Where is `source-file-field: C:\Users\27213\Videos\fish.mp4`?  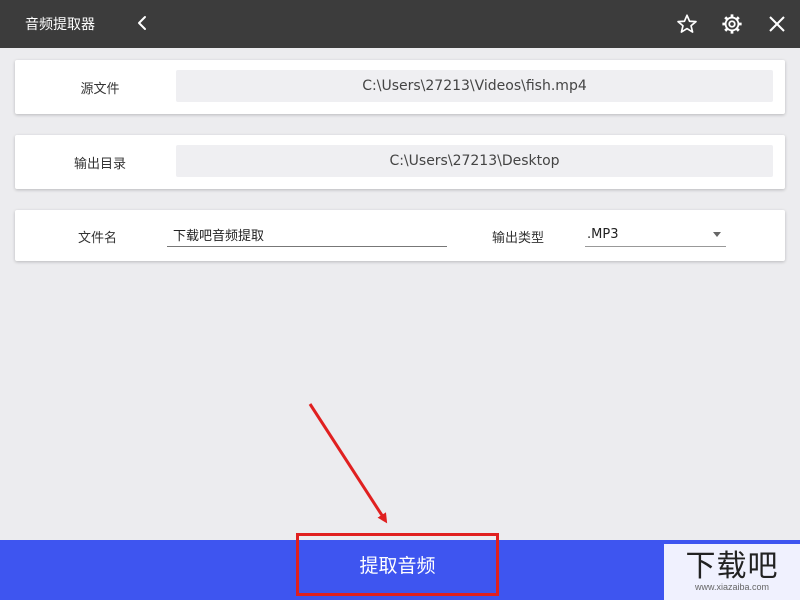 source-file-field: C:\Users\27213\Videos\fish.mp4 is located at coordinates (474, 86).